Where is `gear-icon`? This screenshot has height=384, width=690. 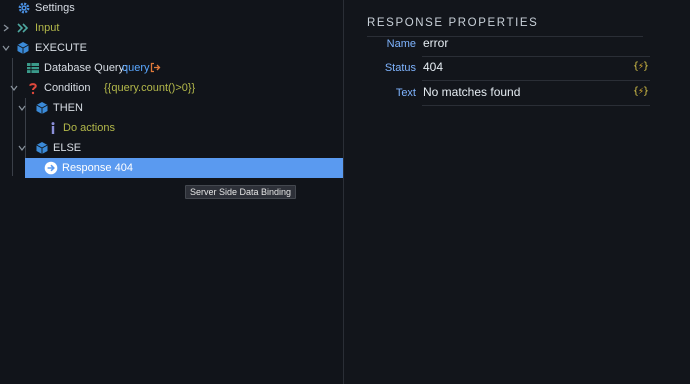
gear-icon is located at coordinates (24, 8).